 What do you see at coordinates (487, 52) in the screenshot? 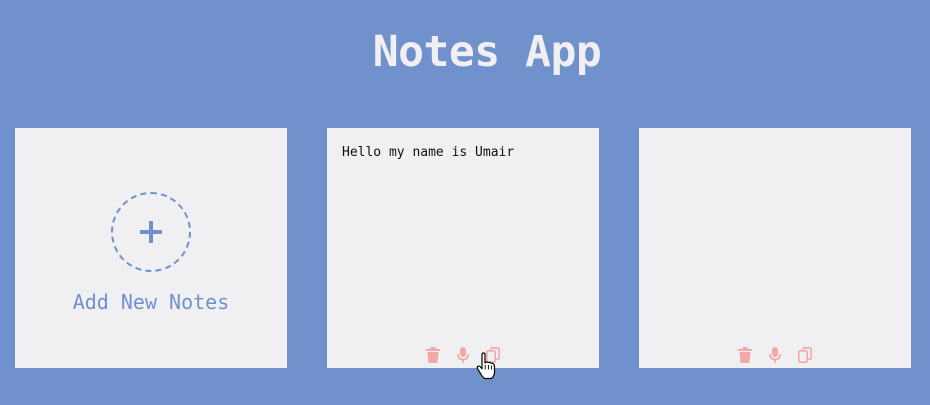
I see `app-title: Notes App` at bounding box center [487, 52].